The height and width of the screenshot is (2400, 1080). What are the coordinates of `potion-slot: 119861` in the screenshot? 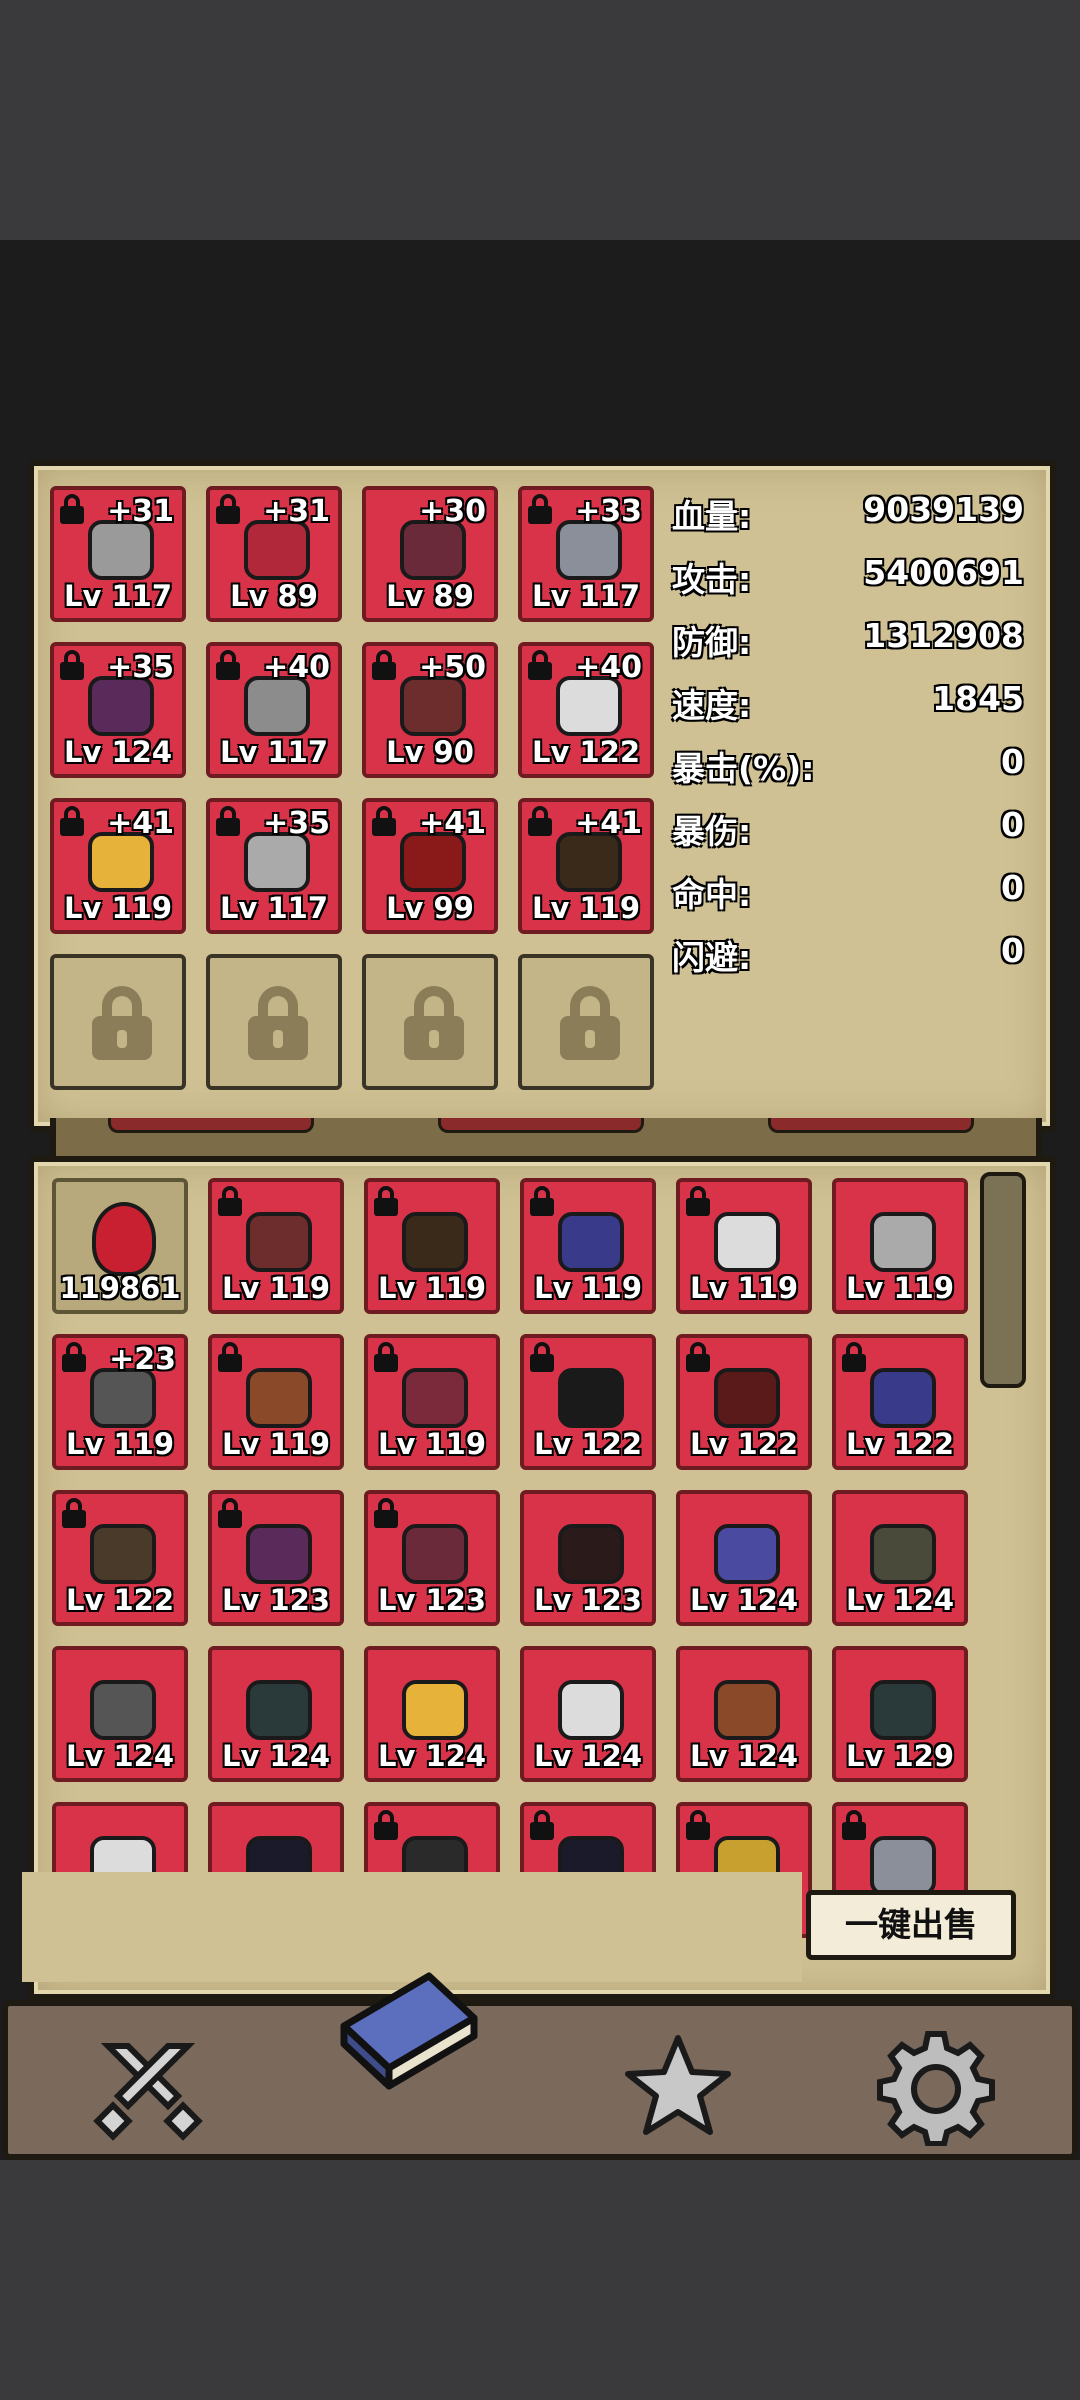 It's located at (120, 1246).